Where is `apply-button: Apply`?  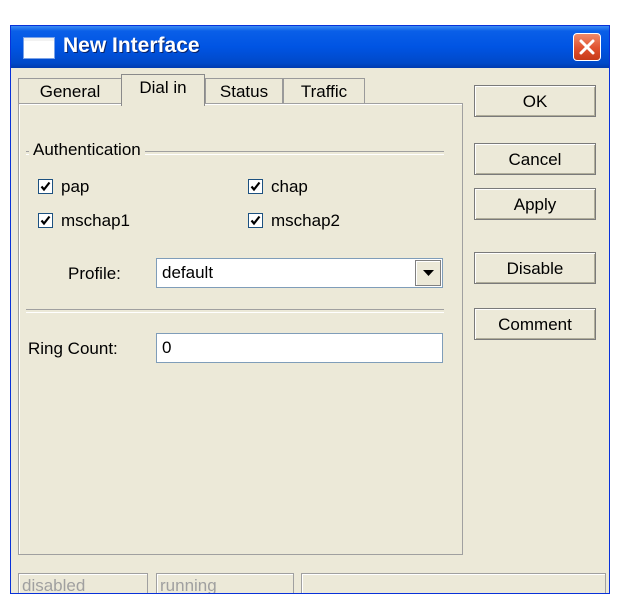
apply-button: Apply is located at coordinates (535, 204).